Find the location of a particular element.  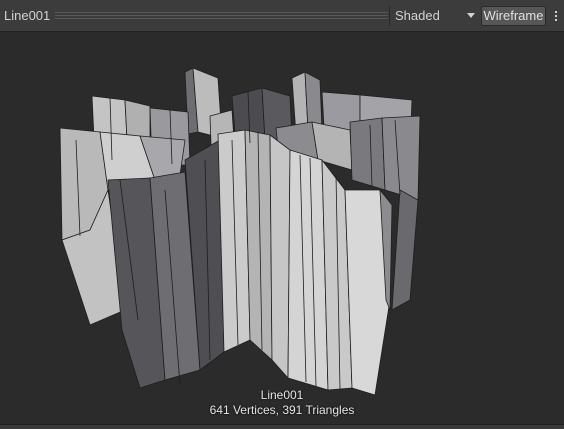

object-name-label: Line001 is located at coordinates (27, 15).